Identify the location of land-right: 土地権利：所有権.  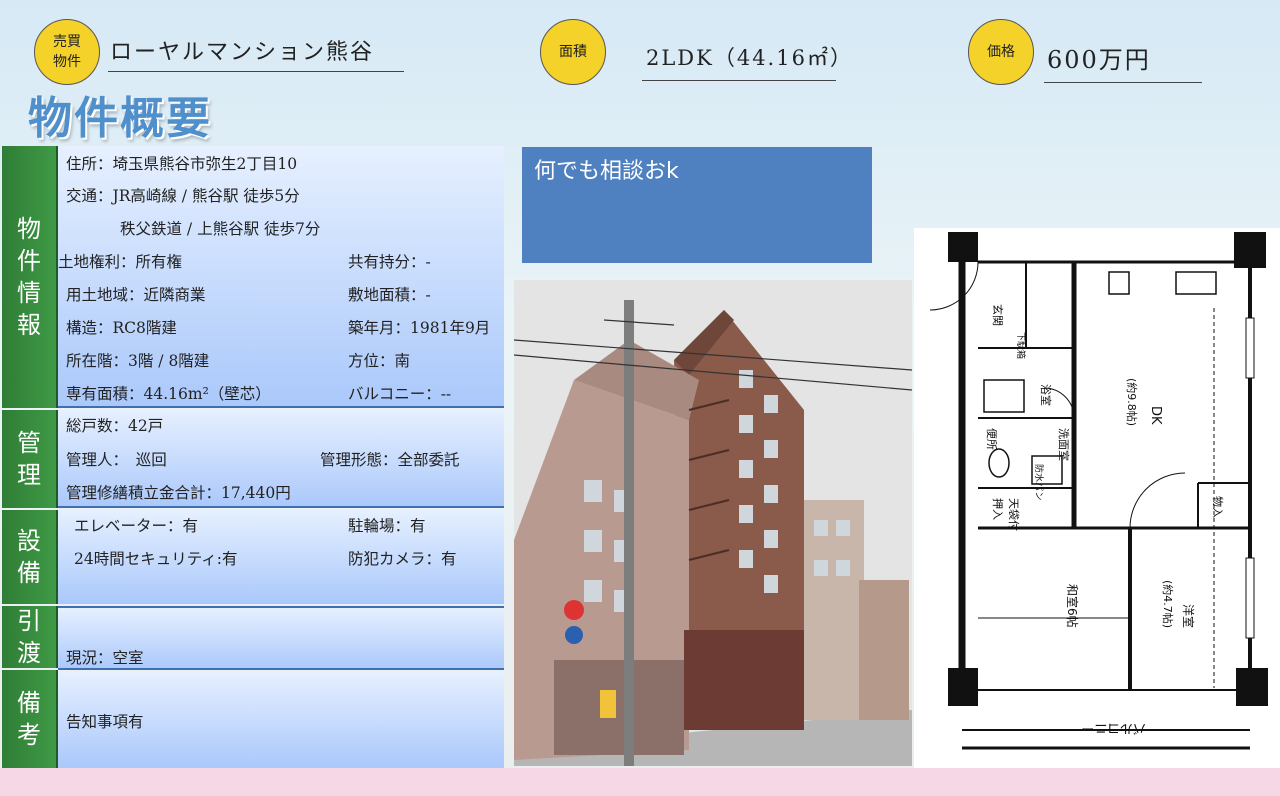
(120, 262).